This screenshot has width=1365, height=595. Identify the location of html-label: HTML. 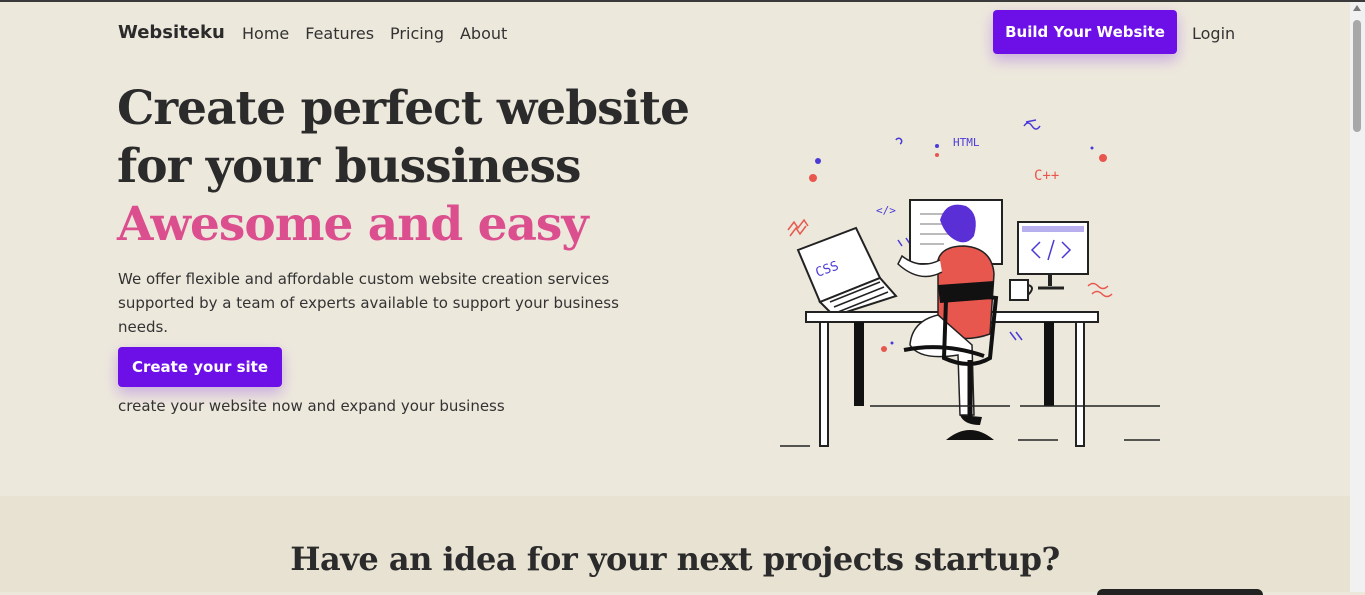
(966, 142).